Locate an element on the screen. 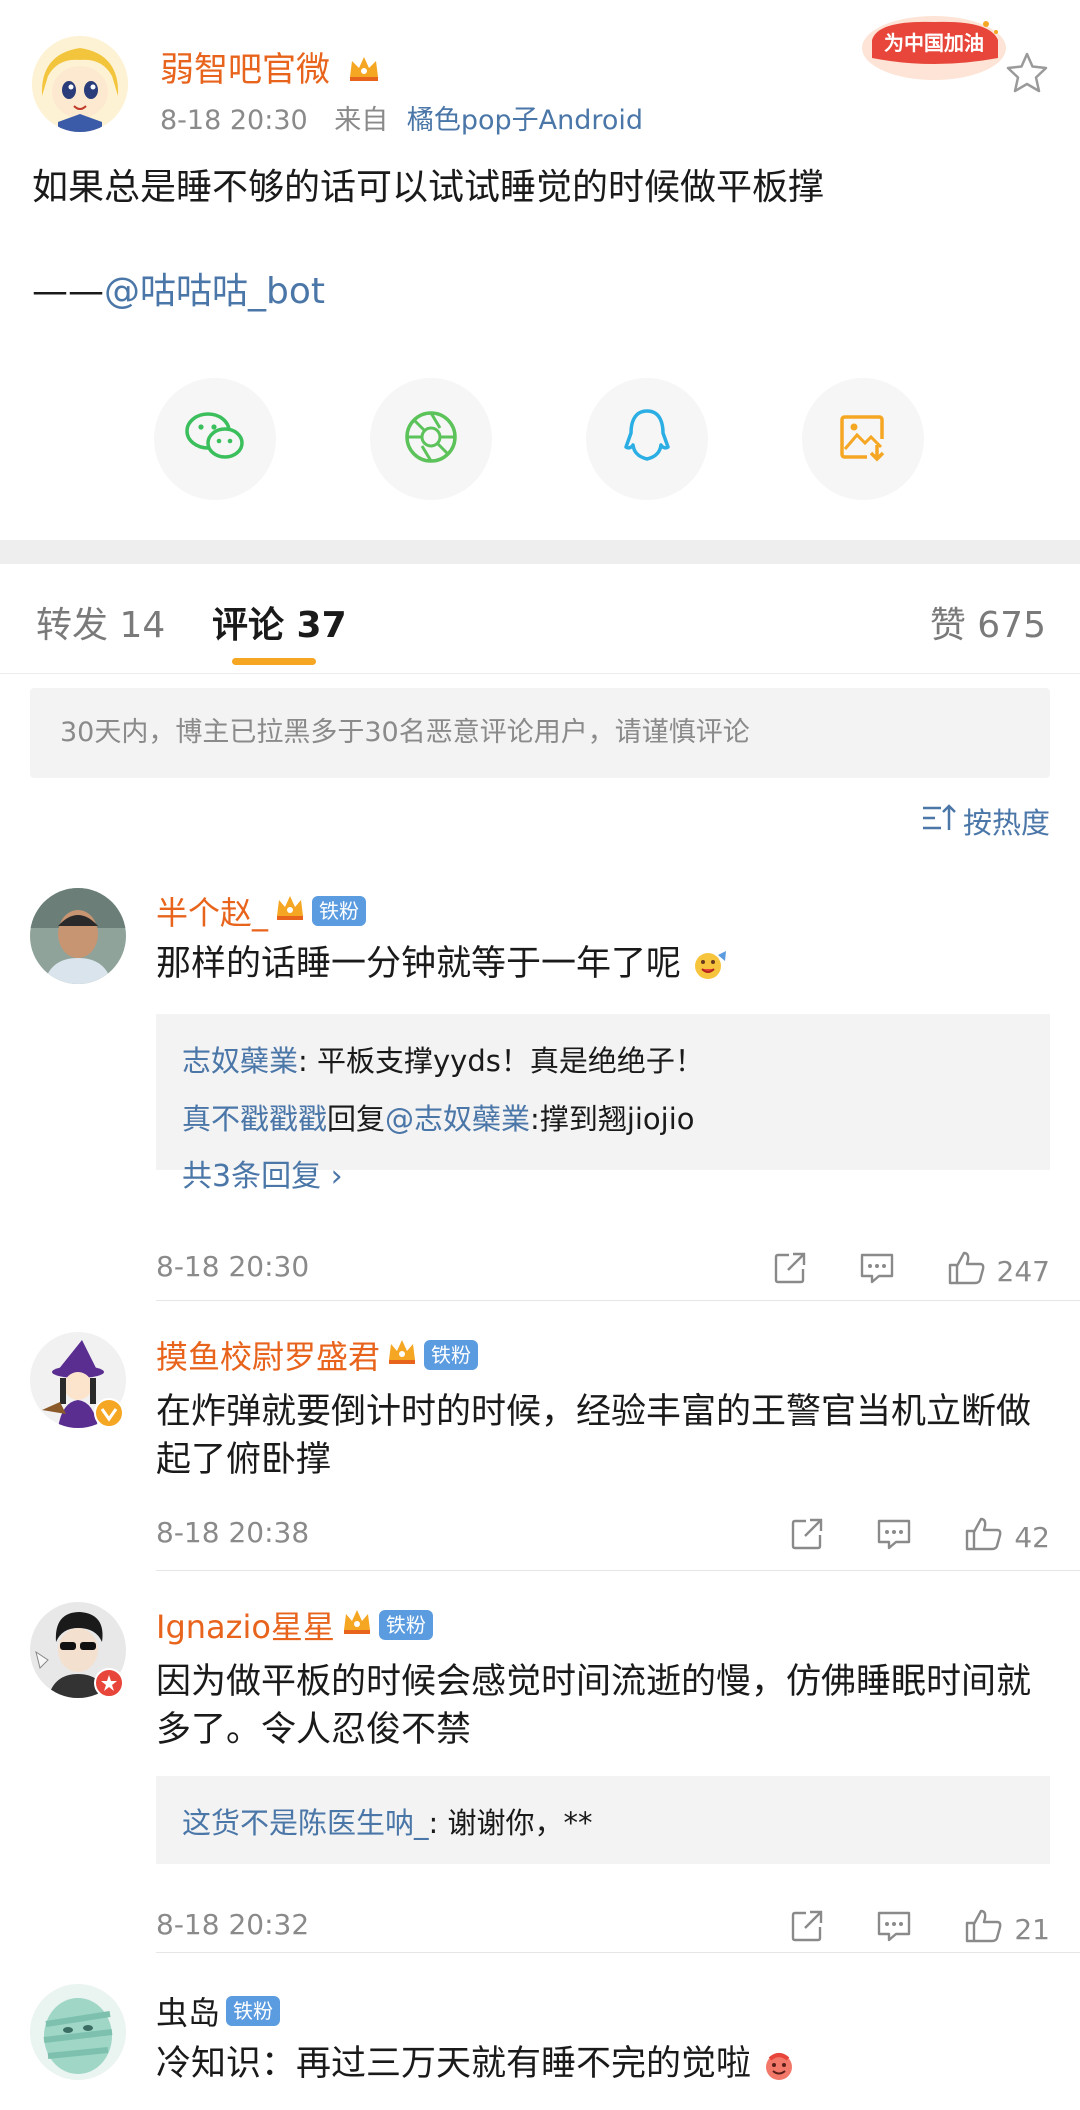 This screenshot has width=1080, height=2110. reply-item: 志奴蘗業: 平板支撑yyds！真是绝绝子！ is located at coordinates (603, 1061).